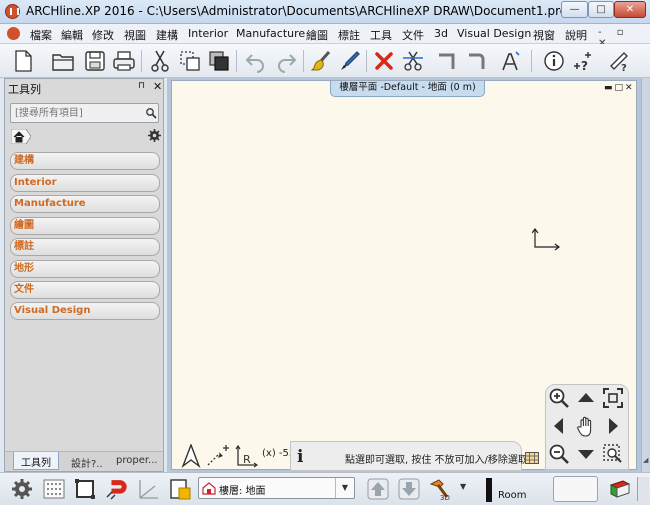 This screenshot has width=650, height=505. Describe the element at coordinates (613, 398) in the screenshot. I see `zoom-extents-icon` at that location.